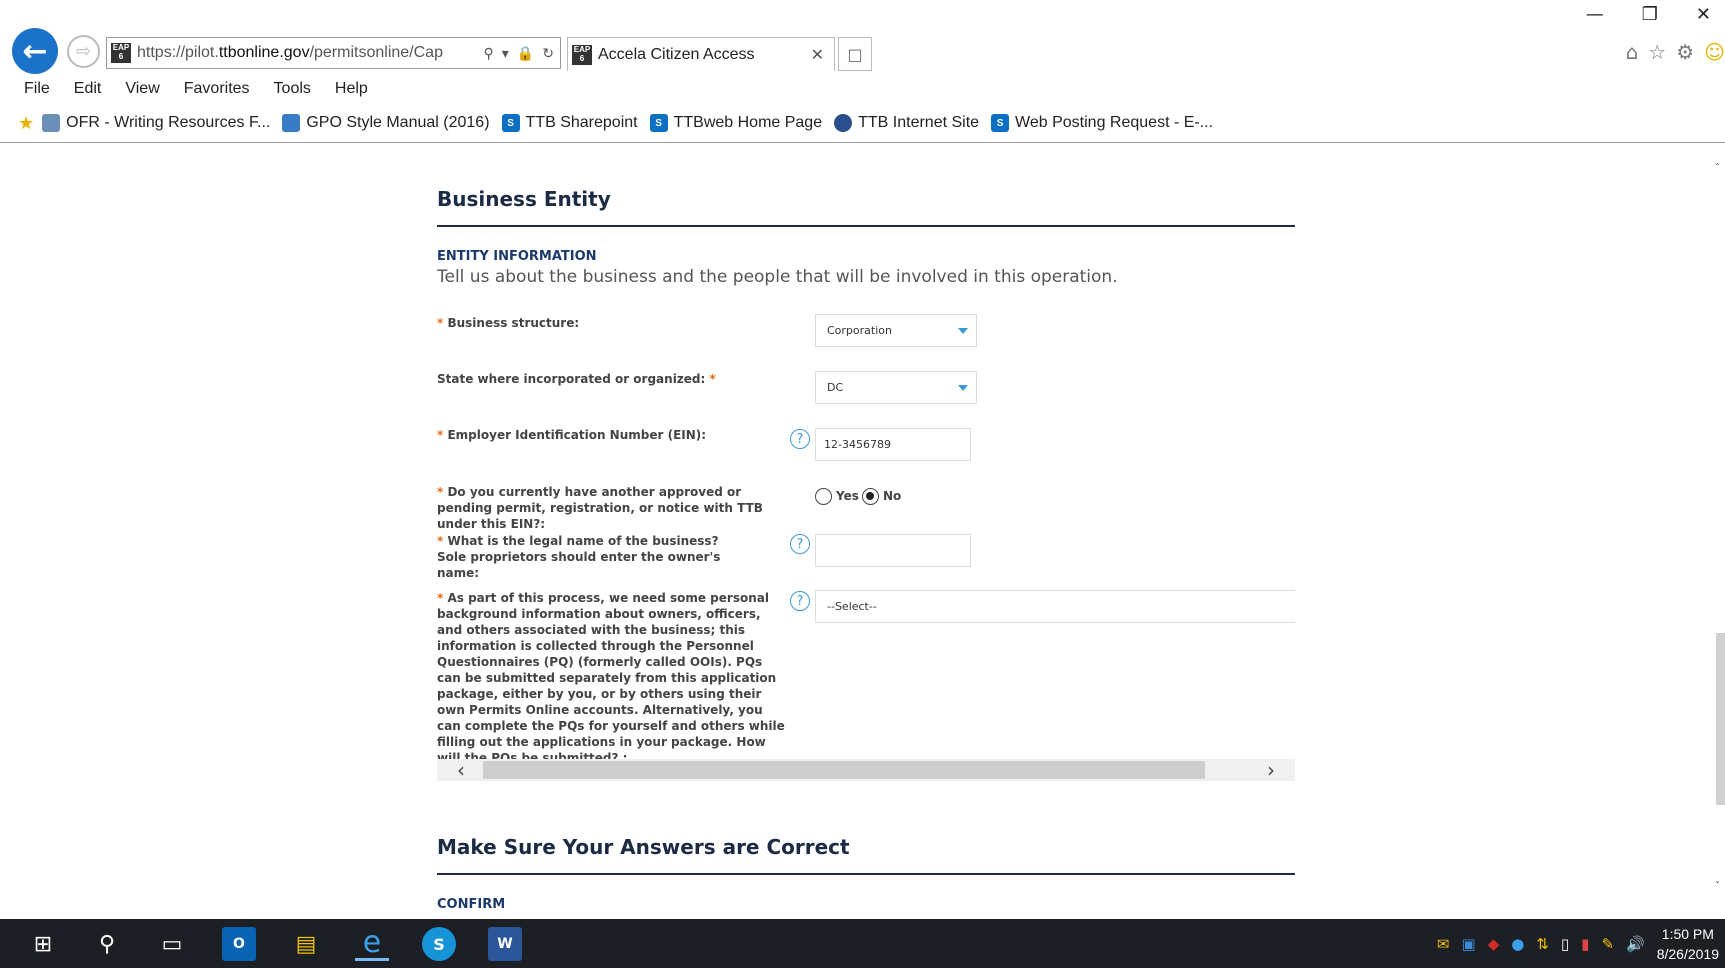  Describe the element at coordinates (1595, 14) in the screenshot. I see `minimize-icon: —` at that location.